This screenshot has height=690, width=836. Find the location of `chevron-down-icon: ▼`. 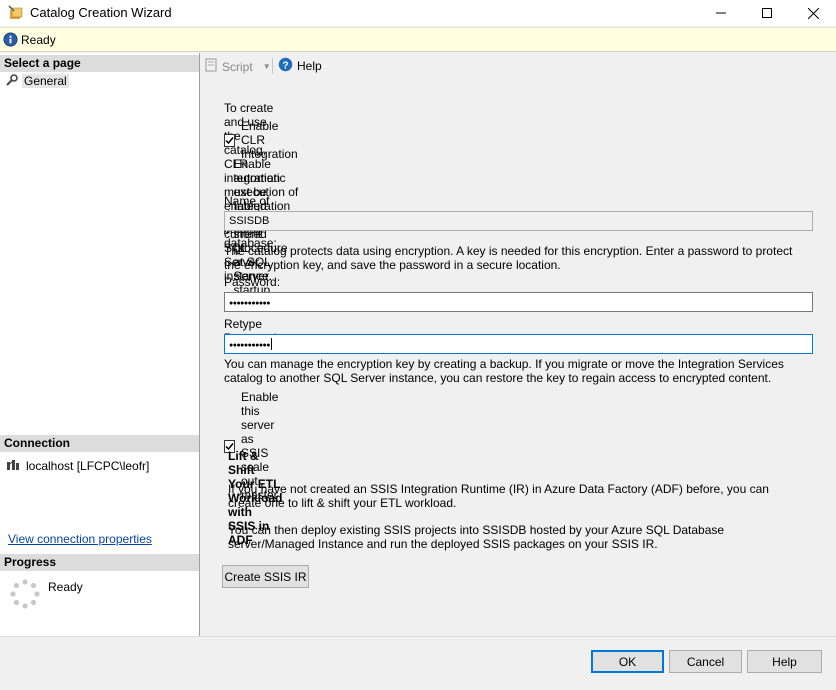

chevron-down-icon: ▼ is located at coordinates (267, 66).